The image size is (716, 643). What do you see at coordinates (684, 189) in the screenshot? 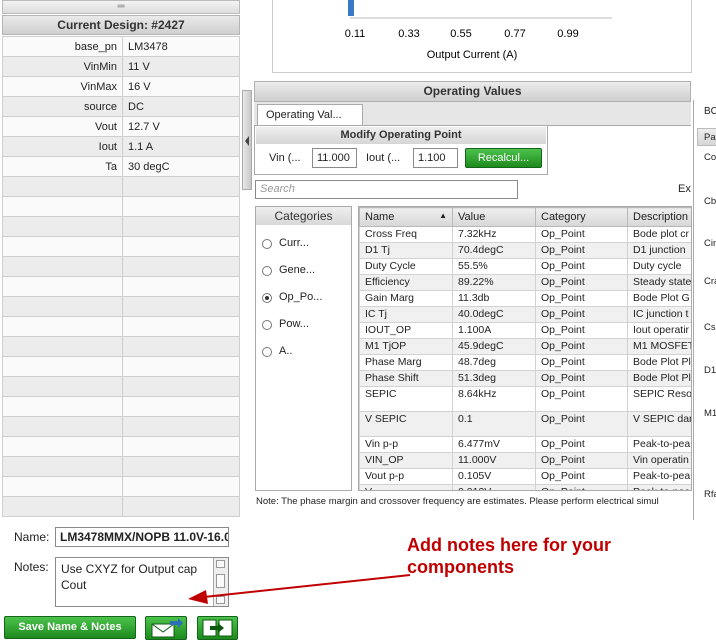
I see `export-link: Ex` at bounding box center [684, 189].